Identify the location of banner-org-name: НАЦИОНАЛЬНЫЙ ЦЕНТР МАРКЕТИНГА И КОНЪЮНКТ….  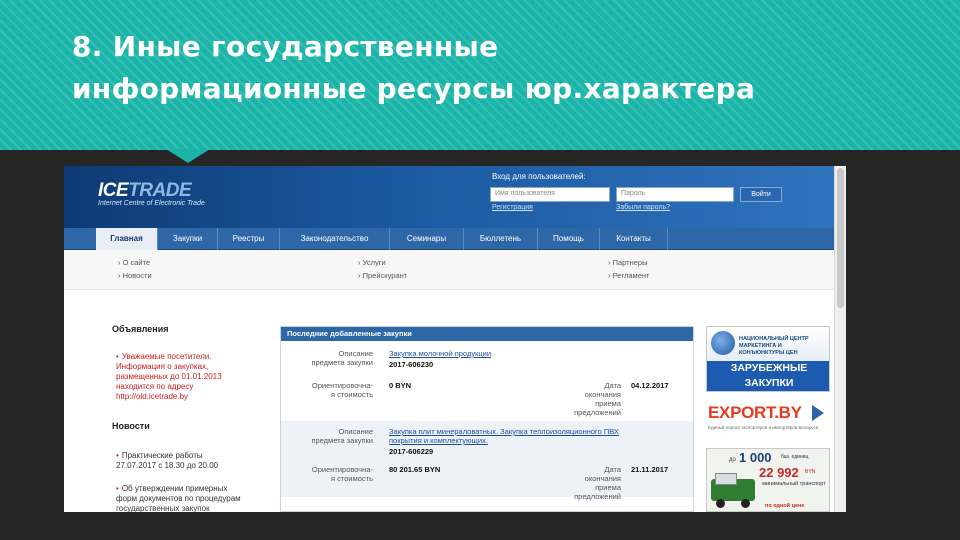
(774, 346).